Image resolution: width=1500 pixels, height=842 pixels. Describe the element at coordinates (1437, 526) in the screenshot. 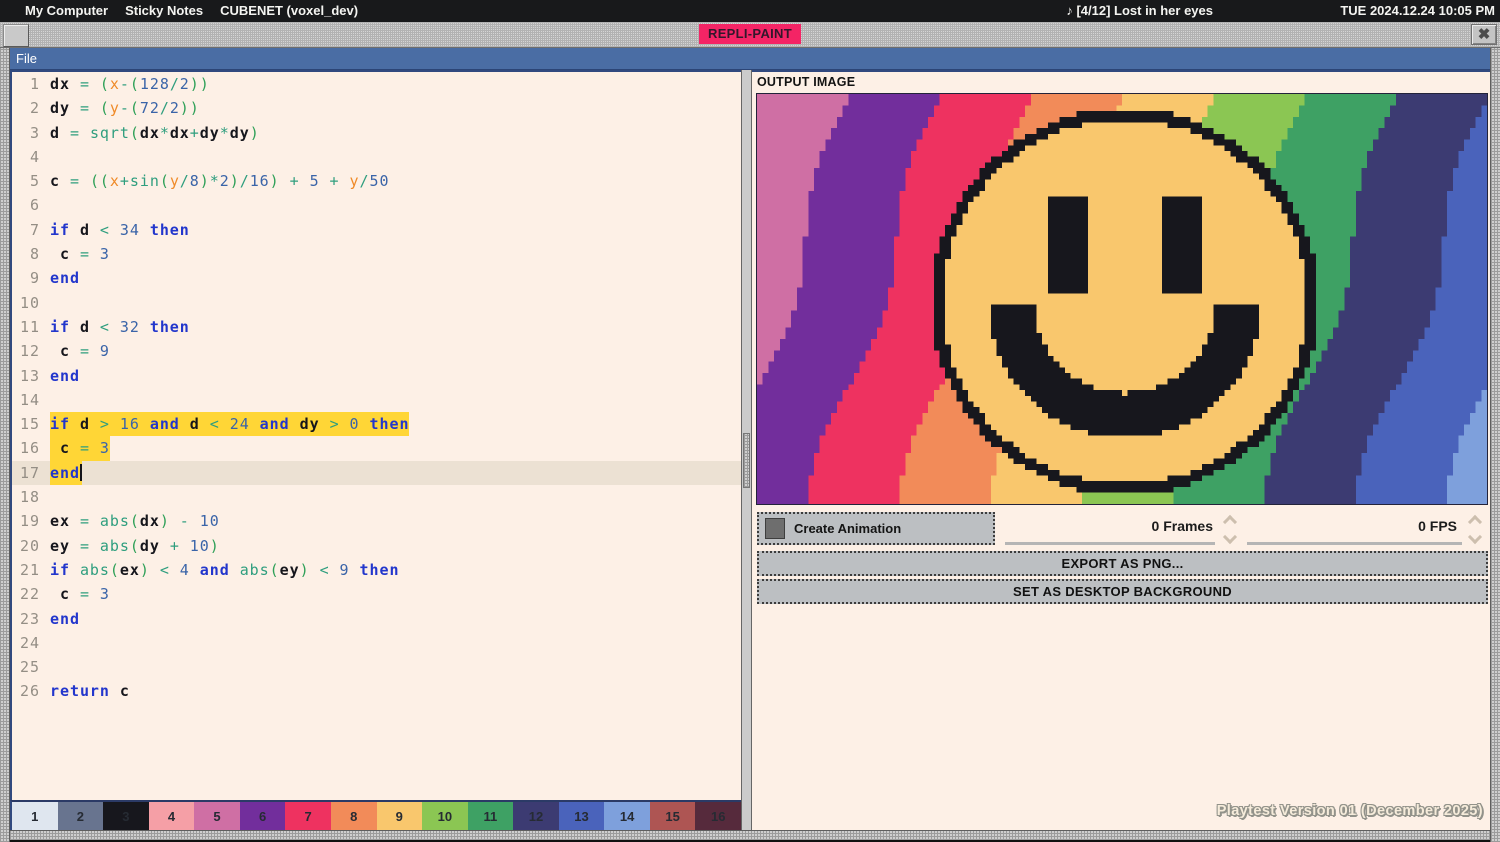

I see `fps-value: 0 FPS` at that location.